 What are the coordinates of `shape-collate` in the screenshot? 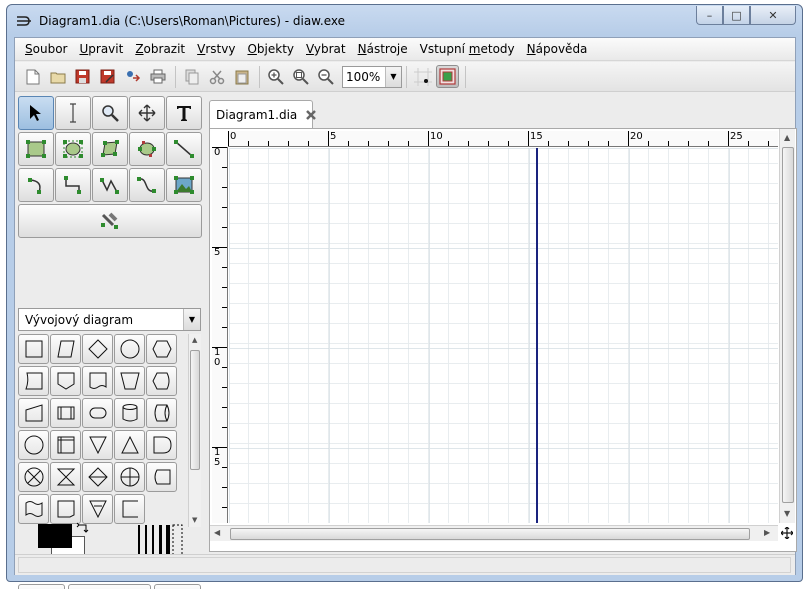 It's located at (65, 477).